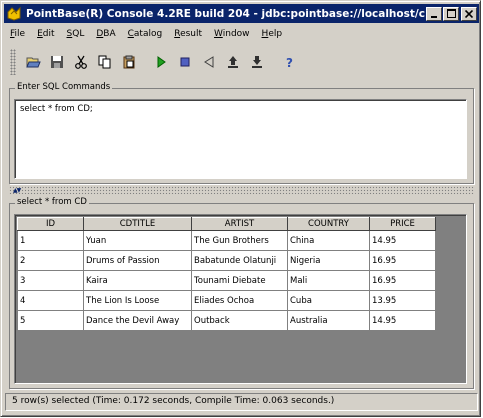 The height and width of the screenshot is (418, 483). I want to click on cut-button, so click(81, 62).